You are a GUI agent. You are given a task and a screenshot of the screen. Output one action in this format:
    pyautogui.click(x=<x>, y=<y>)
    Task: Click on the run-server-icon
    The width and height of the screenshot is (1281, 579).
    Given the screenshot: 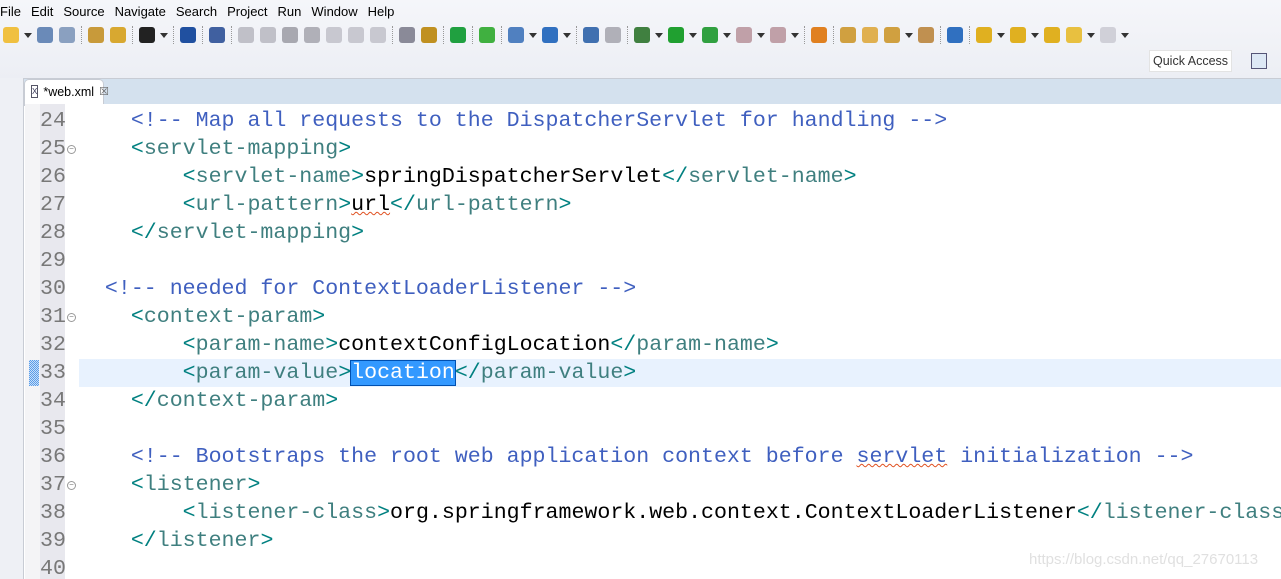 What is the action you would take?
    pyautogui.click(x=591, y=35)
    